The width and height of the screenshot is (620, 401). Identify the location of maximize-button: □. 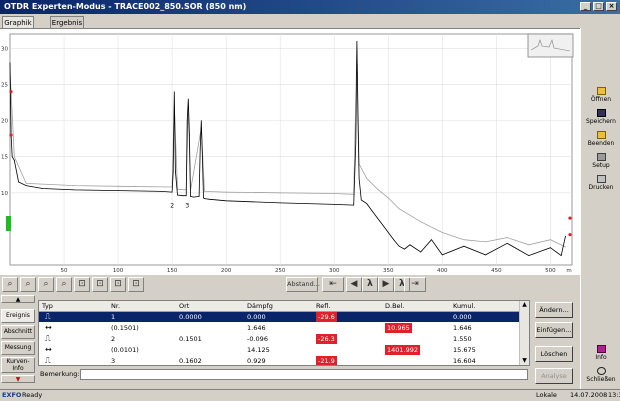
(598, 6).